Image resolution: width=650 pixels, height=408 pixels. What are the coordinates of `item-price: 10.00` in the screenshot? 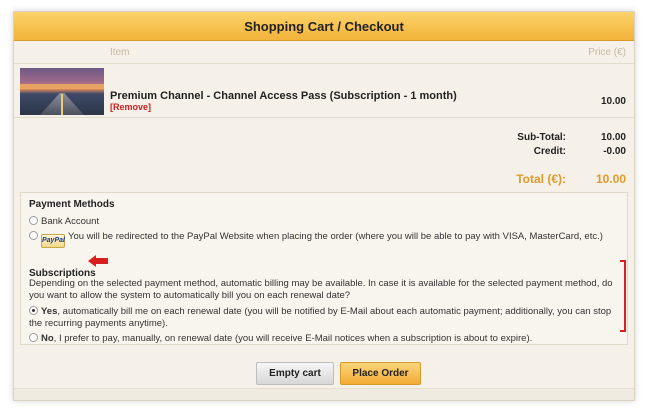 It's located at (613, 101).